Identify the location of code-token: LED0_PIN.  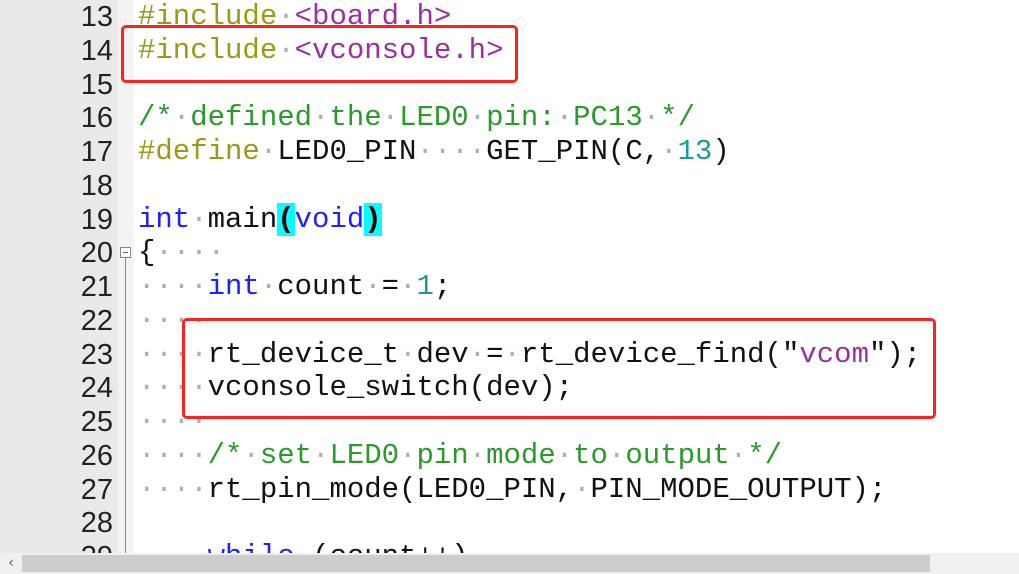
(347, 151).